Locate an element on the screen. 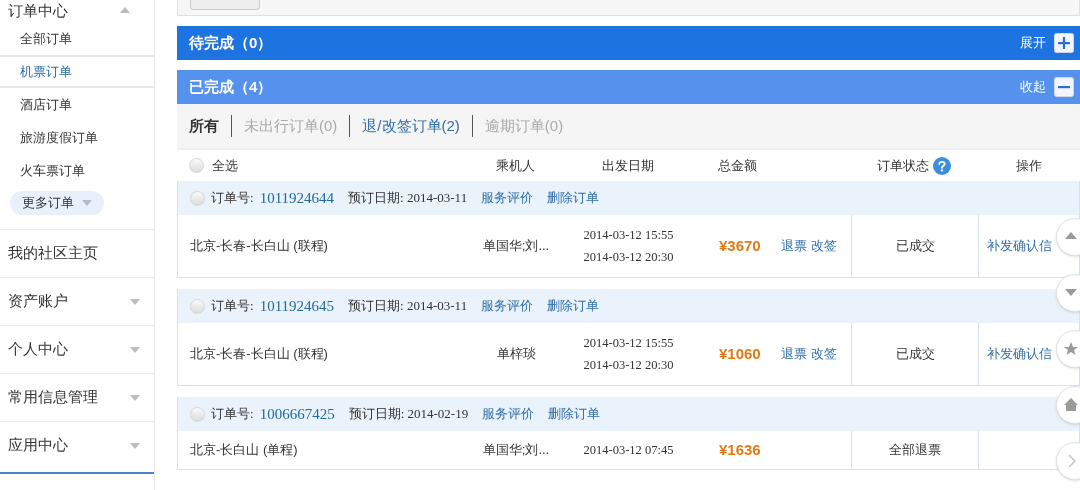  sidebar-item: 酒店订单 is located at coordinates (77, 104).